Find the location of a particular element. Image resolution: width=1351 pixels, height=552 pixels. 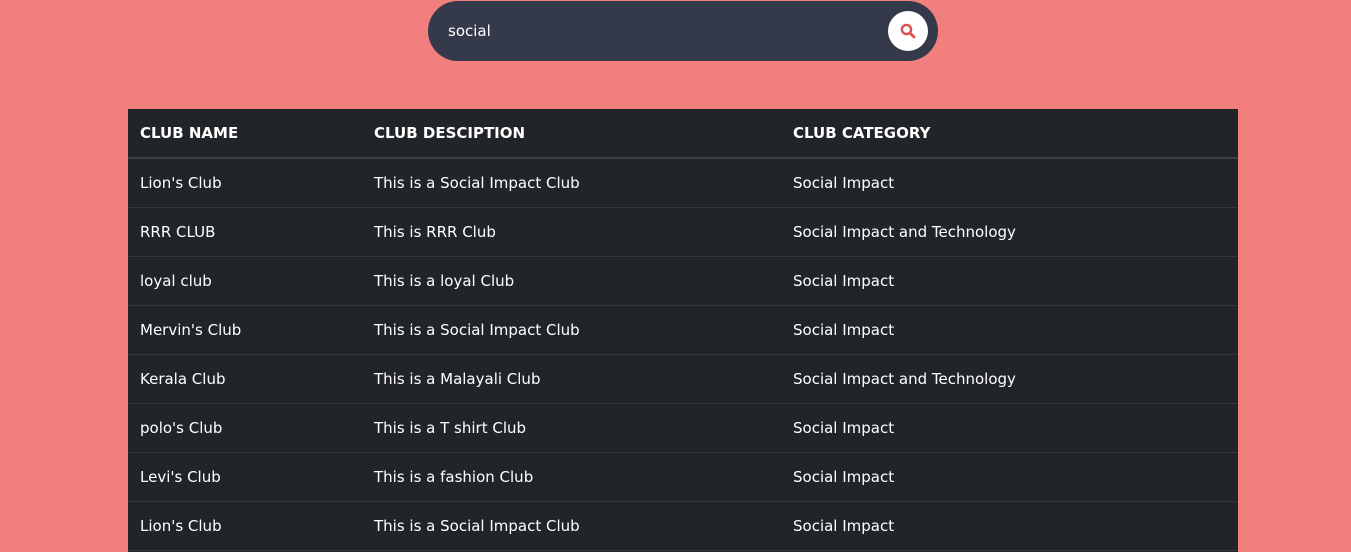

club-name-cell: Kerala Club is located at coordinates (245, 379).